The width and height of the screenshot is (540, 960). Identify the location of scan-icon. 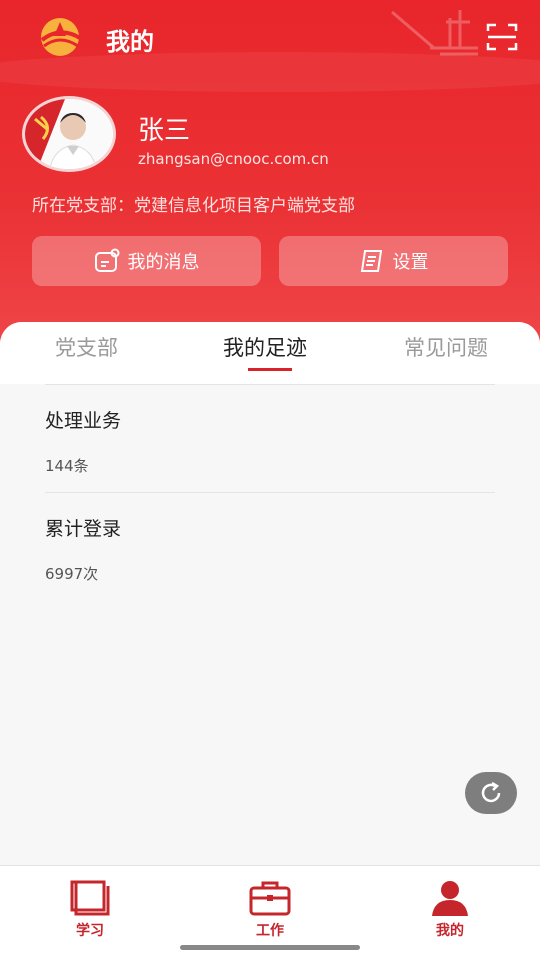
(502, 37).